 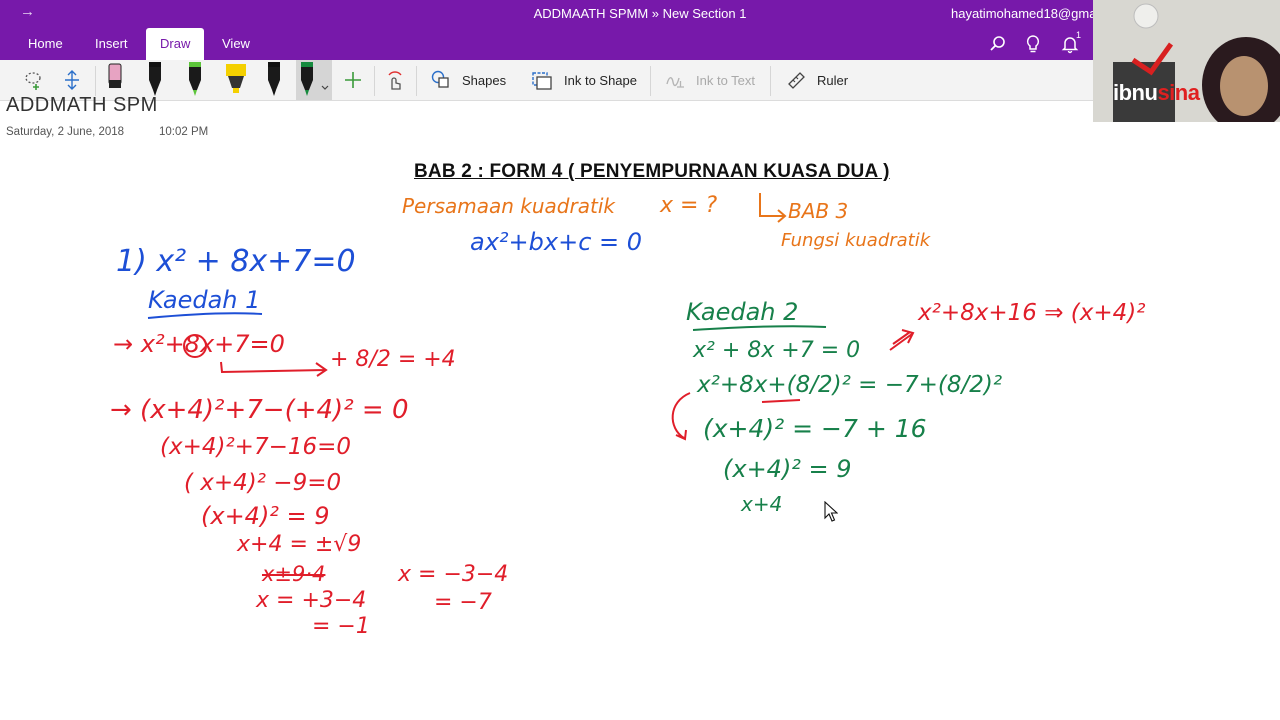 What do you see at coordinates (294, 574) in the screenshot?
I see `ink-step-g-crossed: x±9·4` at bounding box center [294, 574].